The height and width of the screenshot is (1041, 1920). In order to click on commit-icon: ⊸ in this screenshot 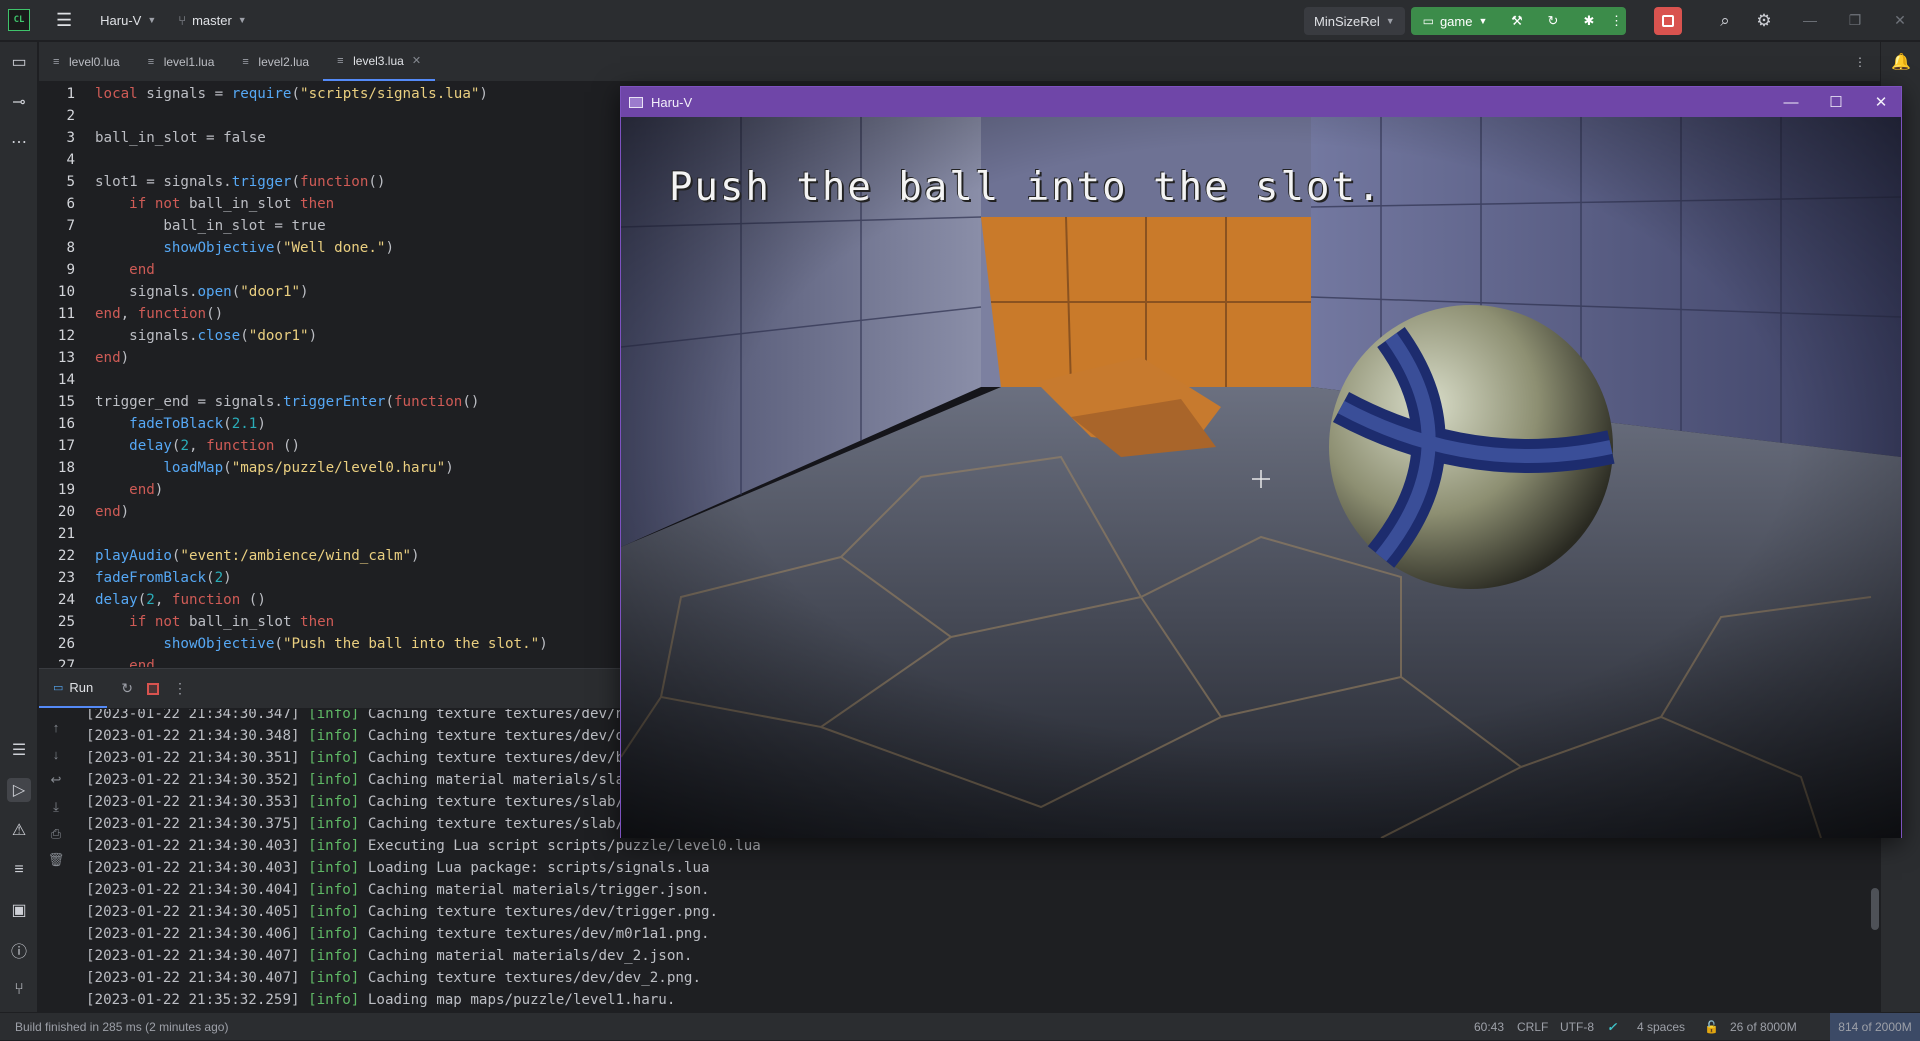, I will do `click(19, 102)`.